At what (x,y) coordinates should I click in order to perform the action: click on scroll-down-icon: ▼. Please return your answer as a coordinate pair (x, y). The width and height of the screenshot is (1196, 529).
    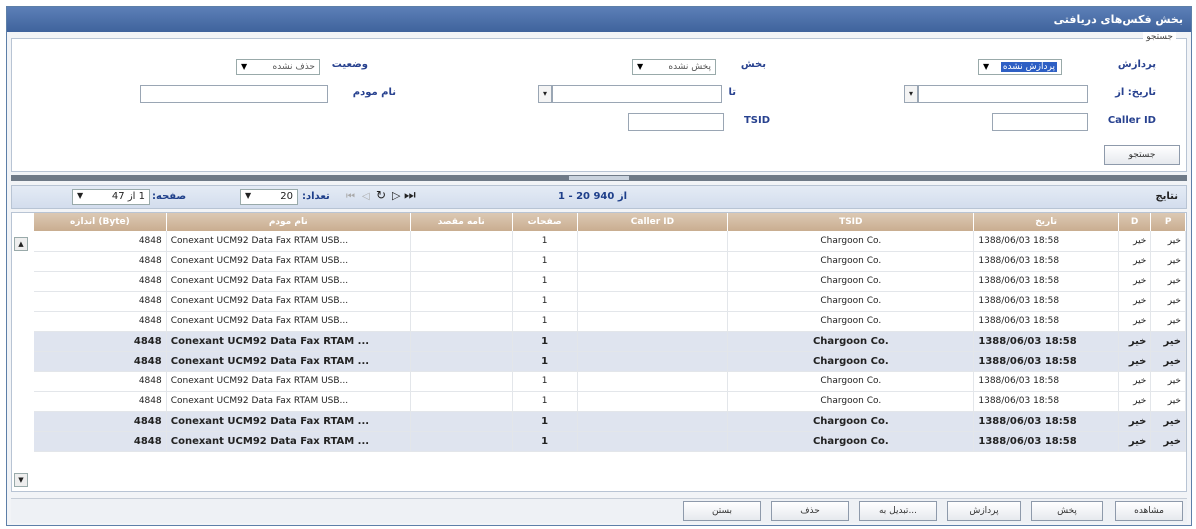
    Looking at the image, I should click on (21, 480).